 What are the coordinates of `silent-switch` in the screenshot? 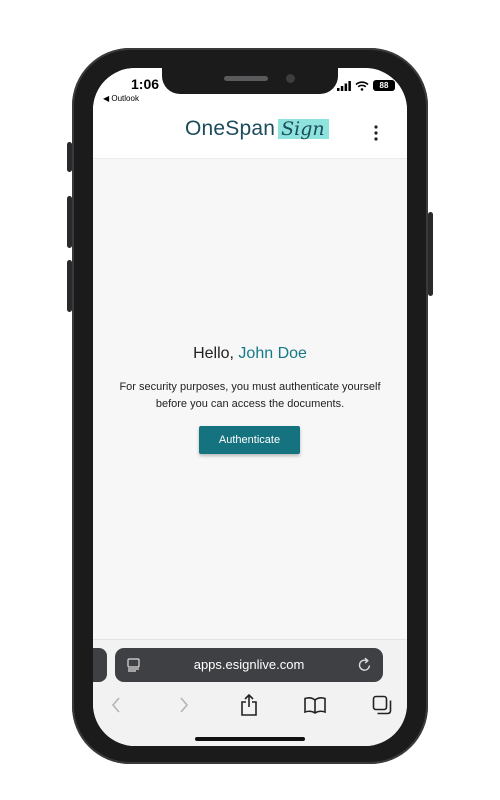 It's located at (69, 157).